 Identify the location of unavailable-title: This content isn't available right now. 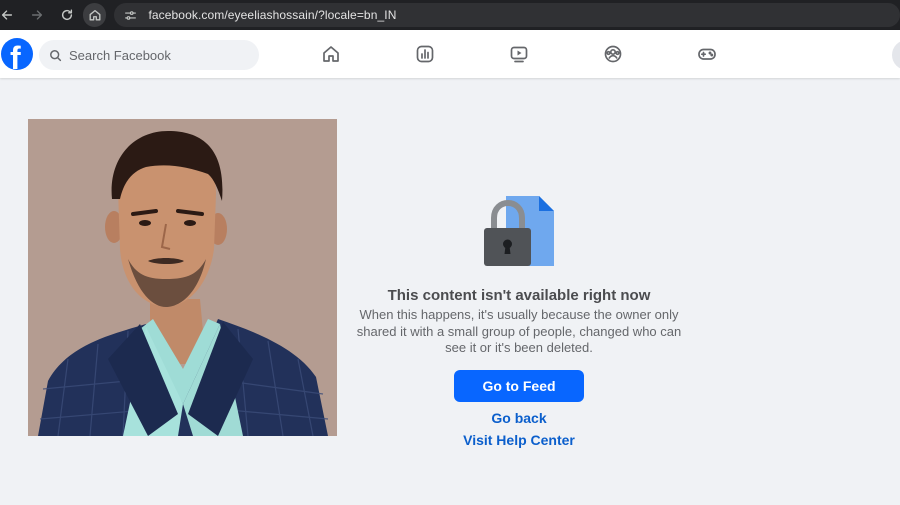
(519, 295).